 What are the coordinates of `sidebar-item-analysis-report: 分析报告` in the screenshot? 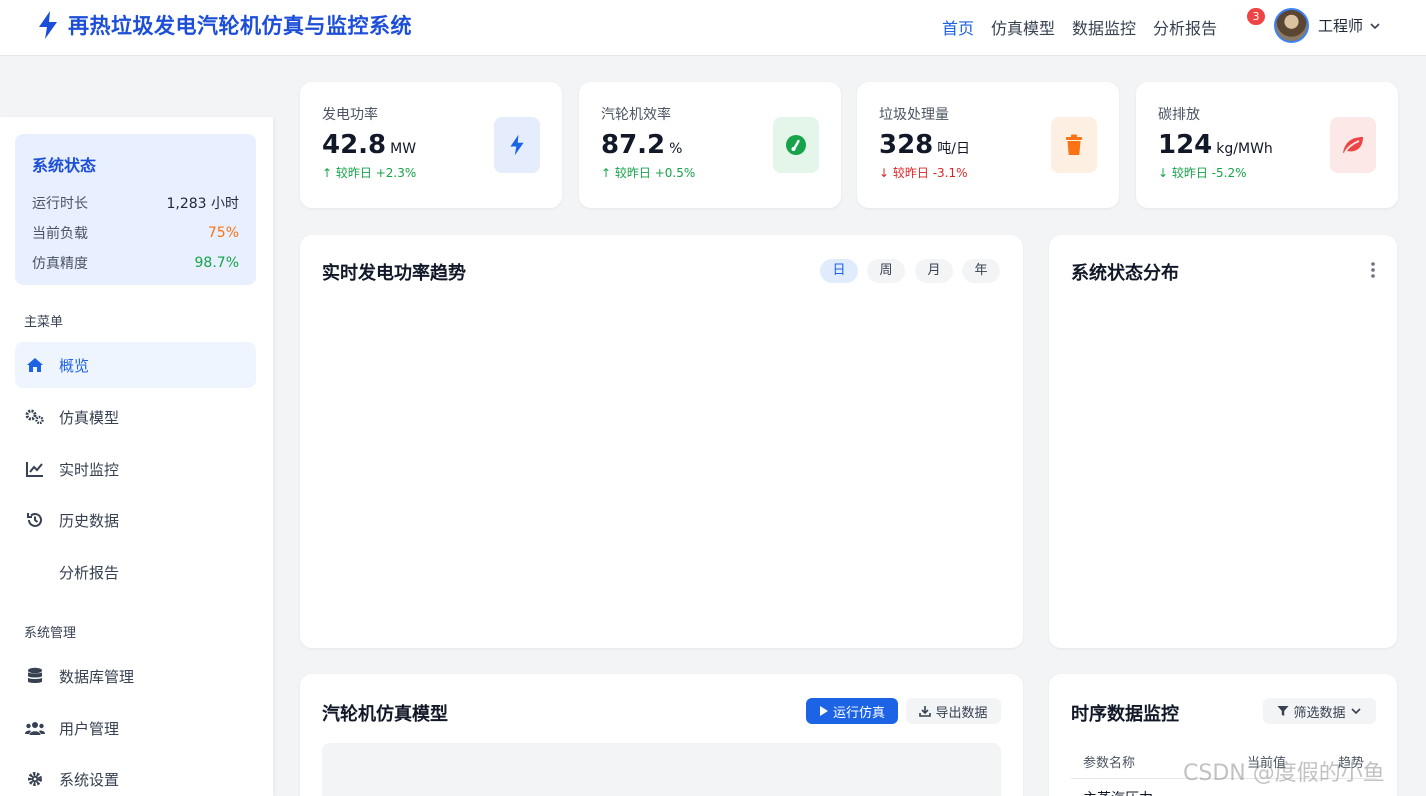 It's located at (135, 572).